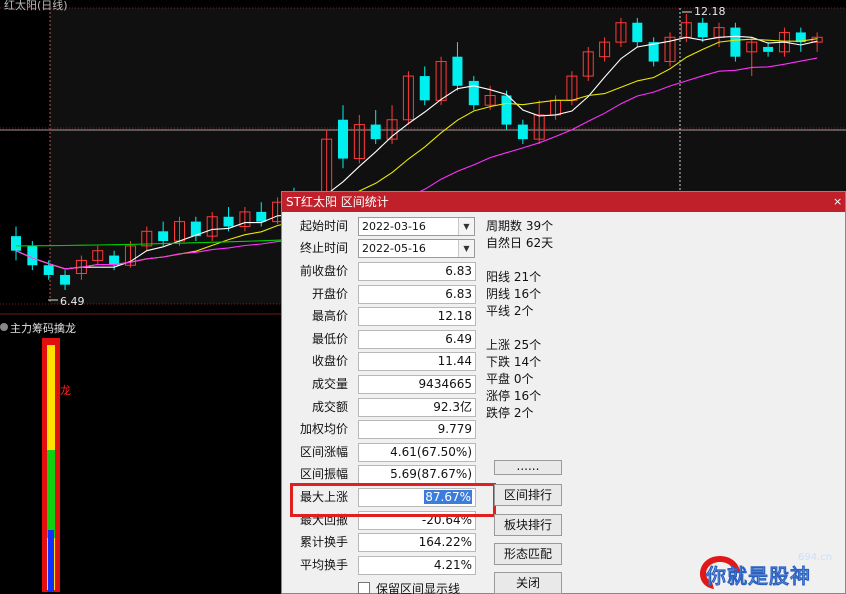  I want to click on start-date-value: 2022-03-16, so click(394, 226).